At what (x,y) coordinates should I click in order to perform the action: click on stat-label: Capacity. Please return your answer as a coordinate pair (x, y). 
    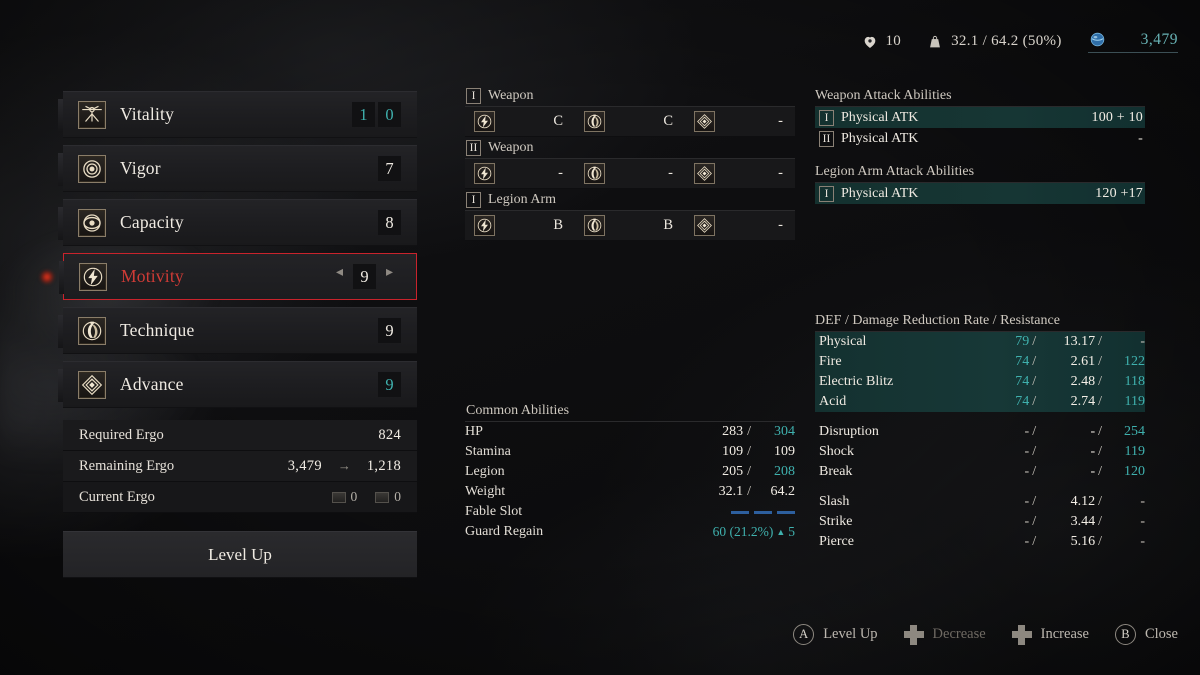
    Looking at the image, I should click on (152, 222).